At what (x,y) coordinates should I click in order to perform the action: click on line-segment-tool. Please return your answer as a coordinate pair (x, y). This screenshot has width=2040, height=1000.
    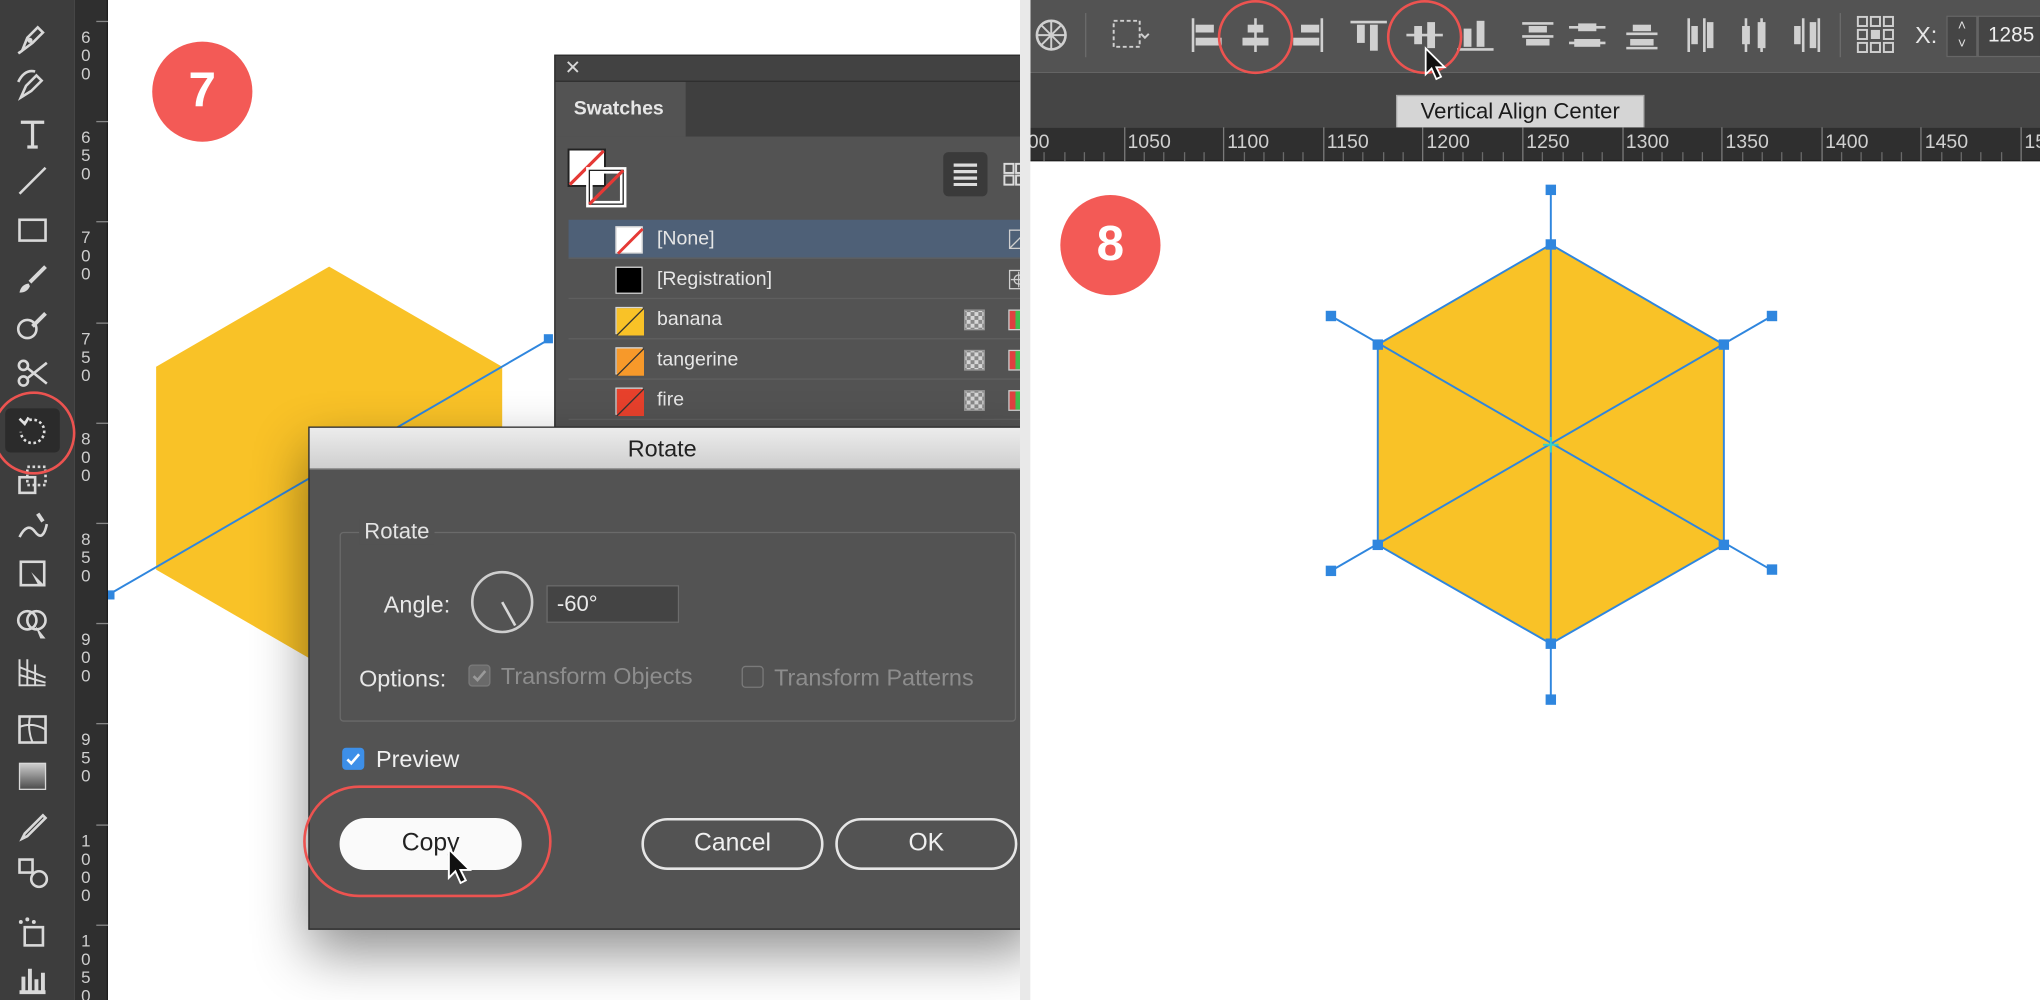
    Looking at the image, I should click on (32, 181).